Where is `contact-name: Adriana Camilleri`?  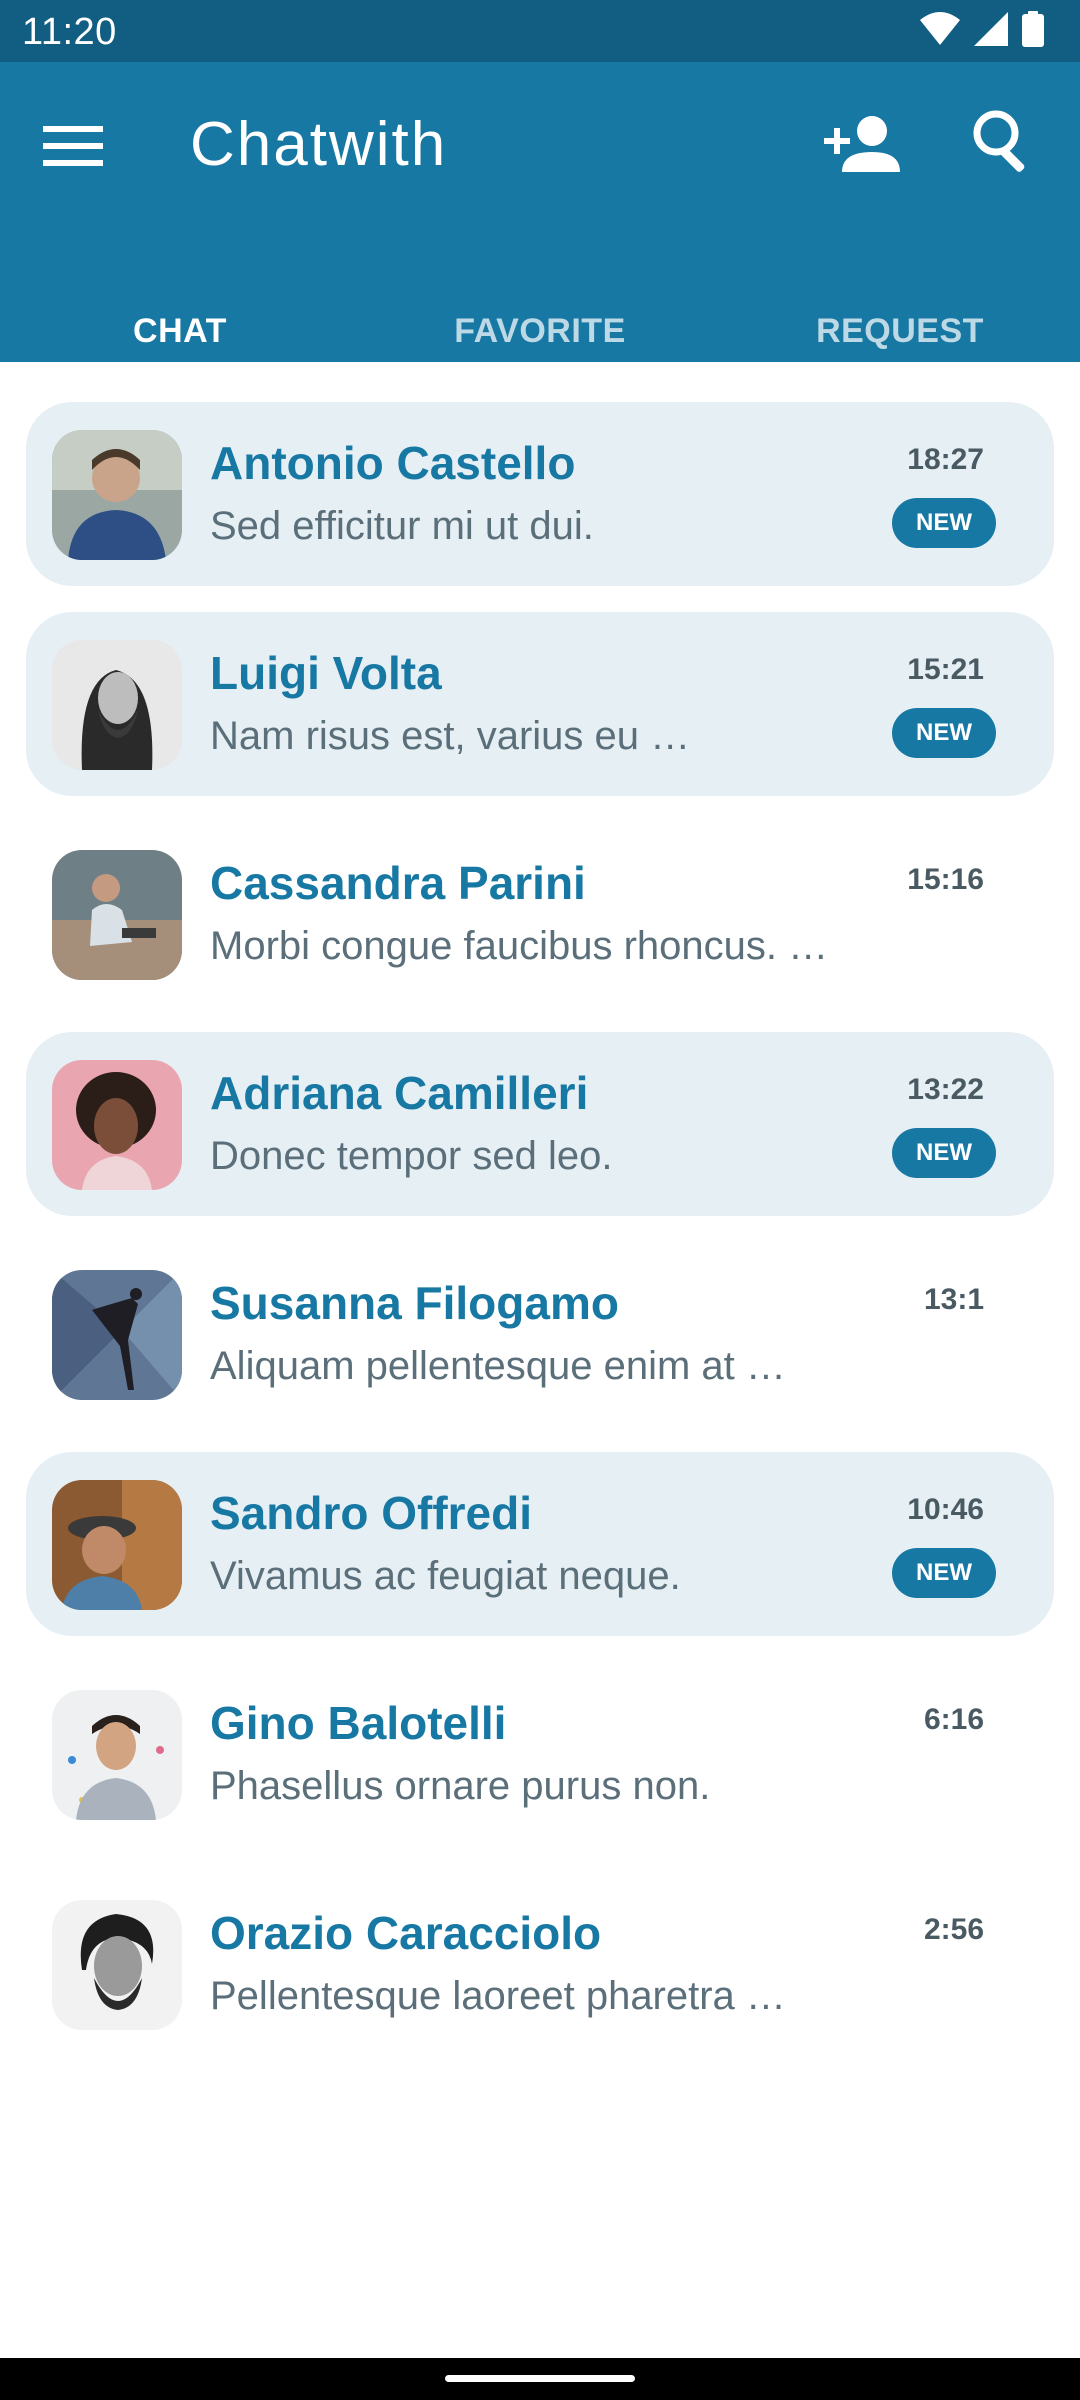
contact-name: Adriana Camilleri is located at coordinates (399, 1093).